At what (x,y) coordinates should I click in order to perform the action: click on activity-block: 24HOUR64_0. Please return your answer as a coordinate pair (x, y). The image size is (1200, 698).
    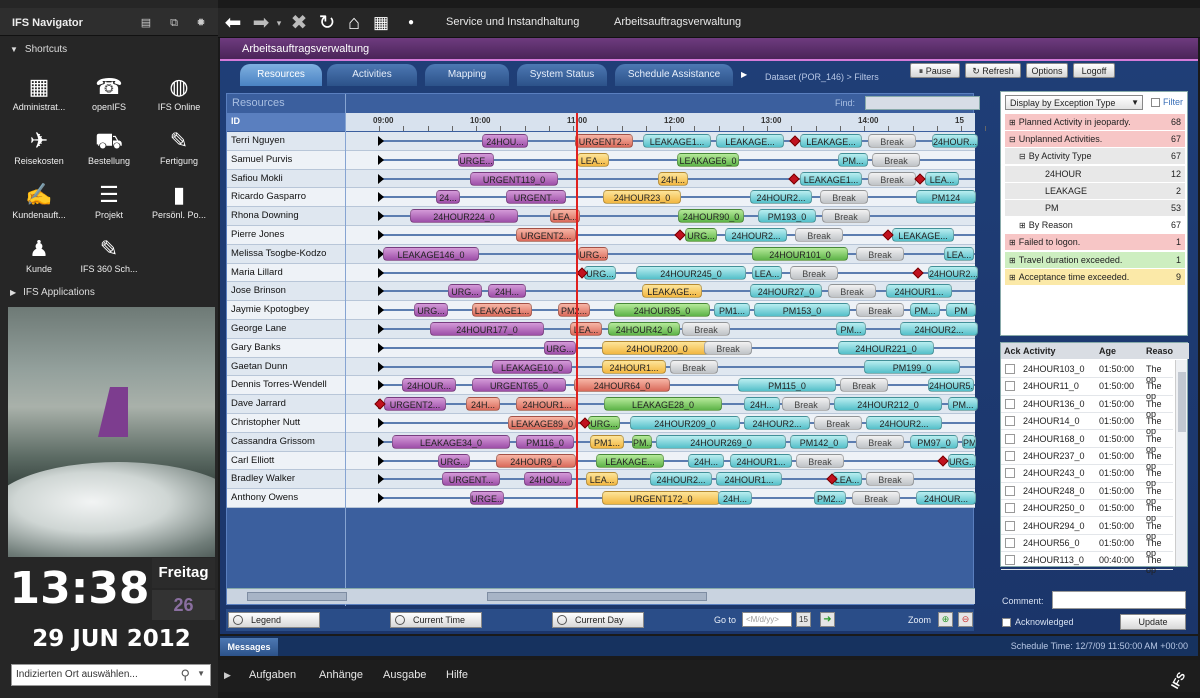
    Looking at the image, I should click on (622, 385).